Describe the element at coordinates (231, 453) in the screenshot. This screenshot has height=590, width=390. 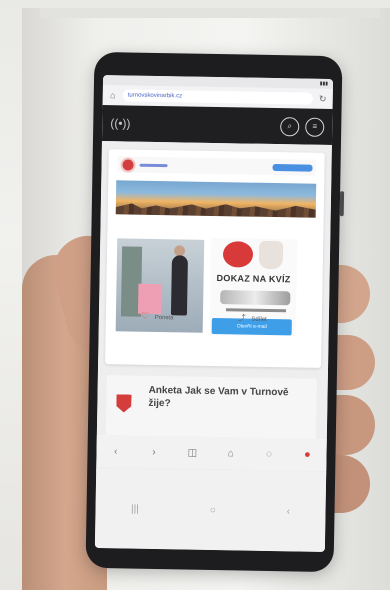
I see `home-nav-icon: ⌂` at that location.